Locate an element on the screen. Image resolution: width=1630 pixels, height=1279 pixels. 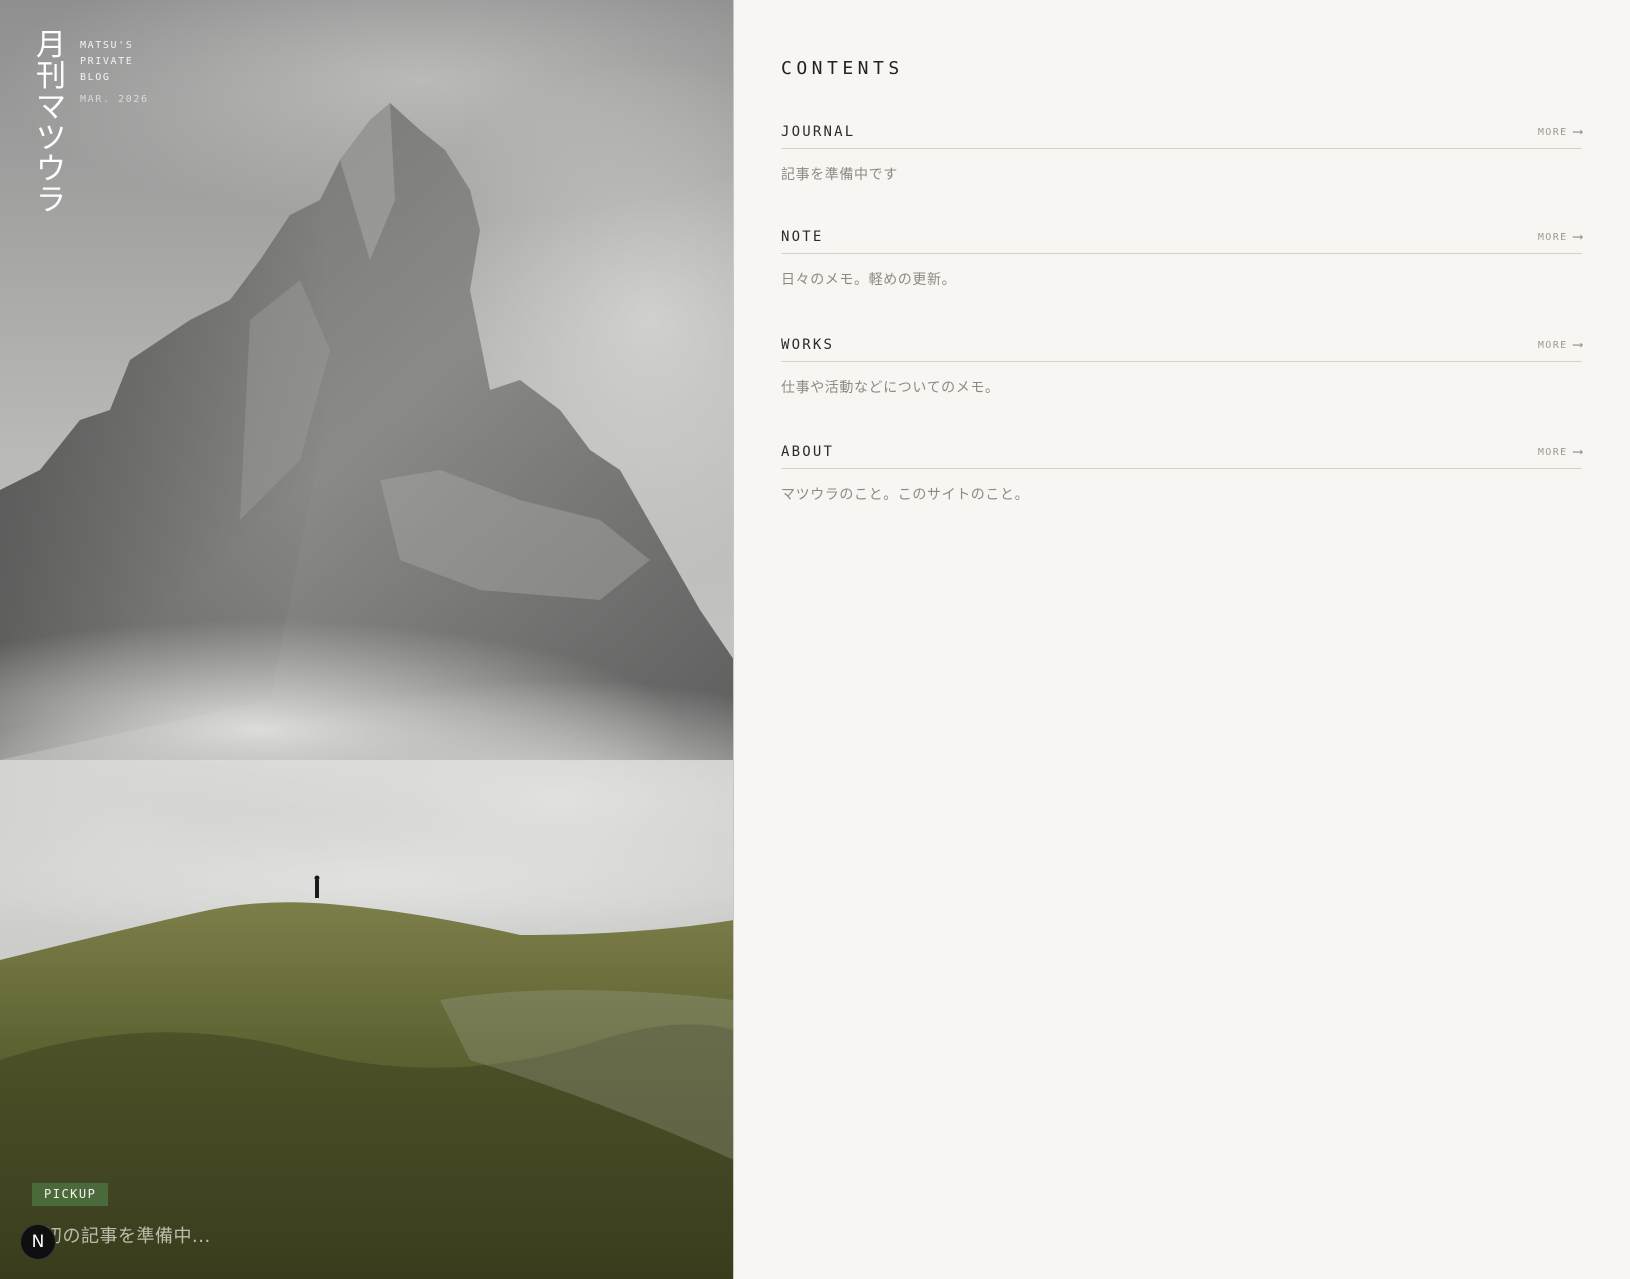
section-works: WORKS MORE ⟶ 仕事や活動などについてのメモ。 is located at coordinates (1181, 366).